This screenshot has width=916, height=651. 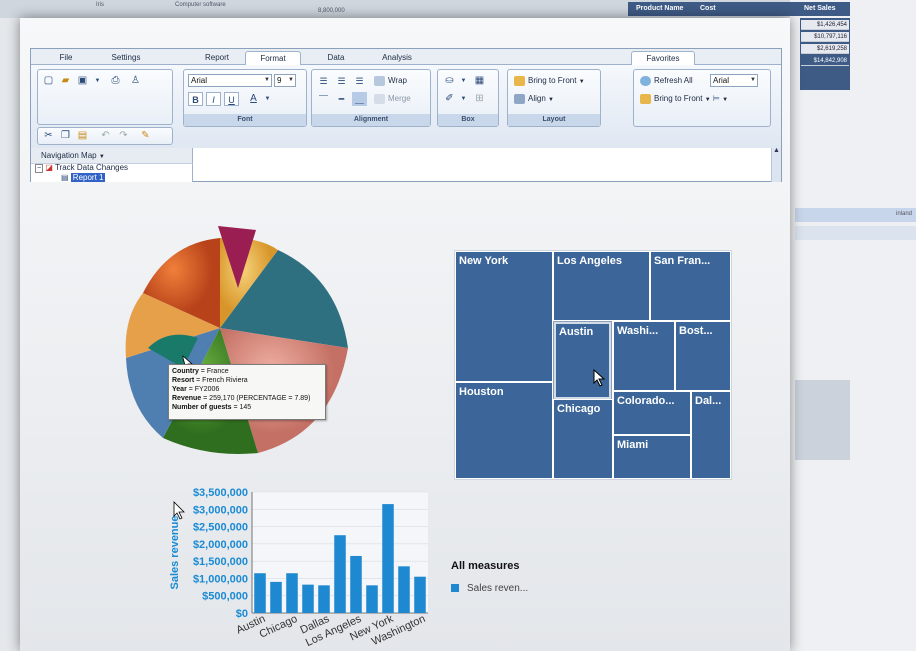 I want to click on background-grey-block, so click(x=822, y=420).